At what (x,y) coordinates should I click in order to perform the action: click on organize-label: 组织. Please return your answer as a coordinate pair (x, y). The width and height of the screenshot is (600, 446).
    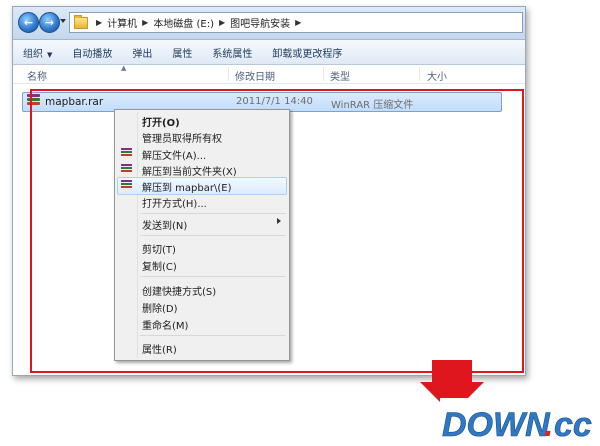
    Looking at the image, I should click on (33, 54).